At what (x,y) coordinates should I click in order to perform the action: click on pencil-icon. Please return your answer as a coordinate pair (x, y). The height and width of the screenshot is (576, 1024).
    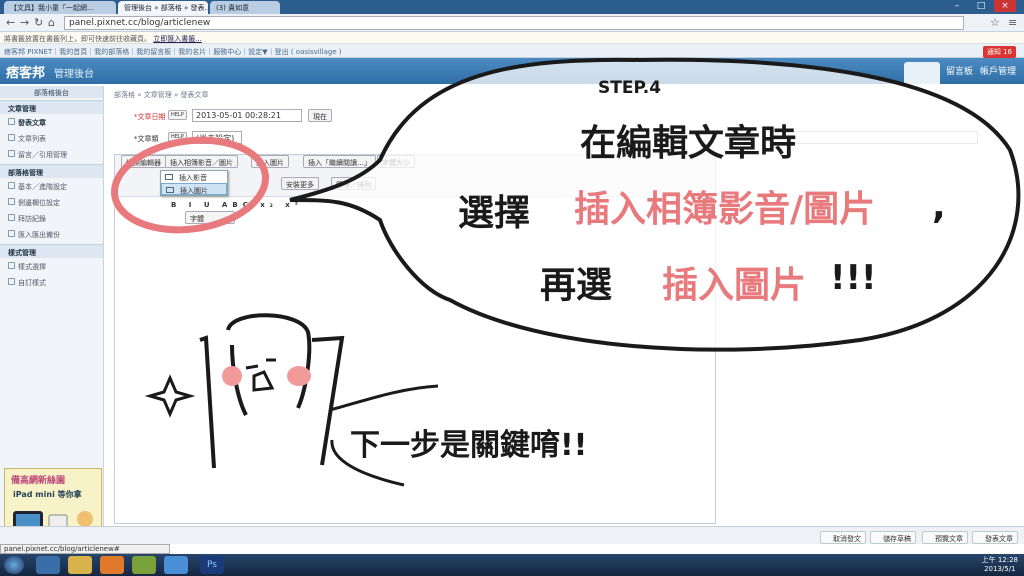
    Looking at the image, I should click on (11, 121).